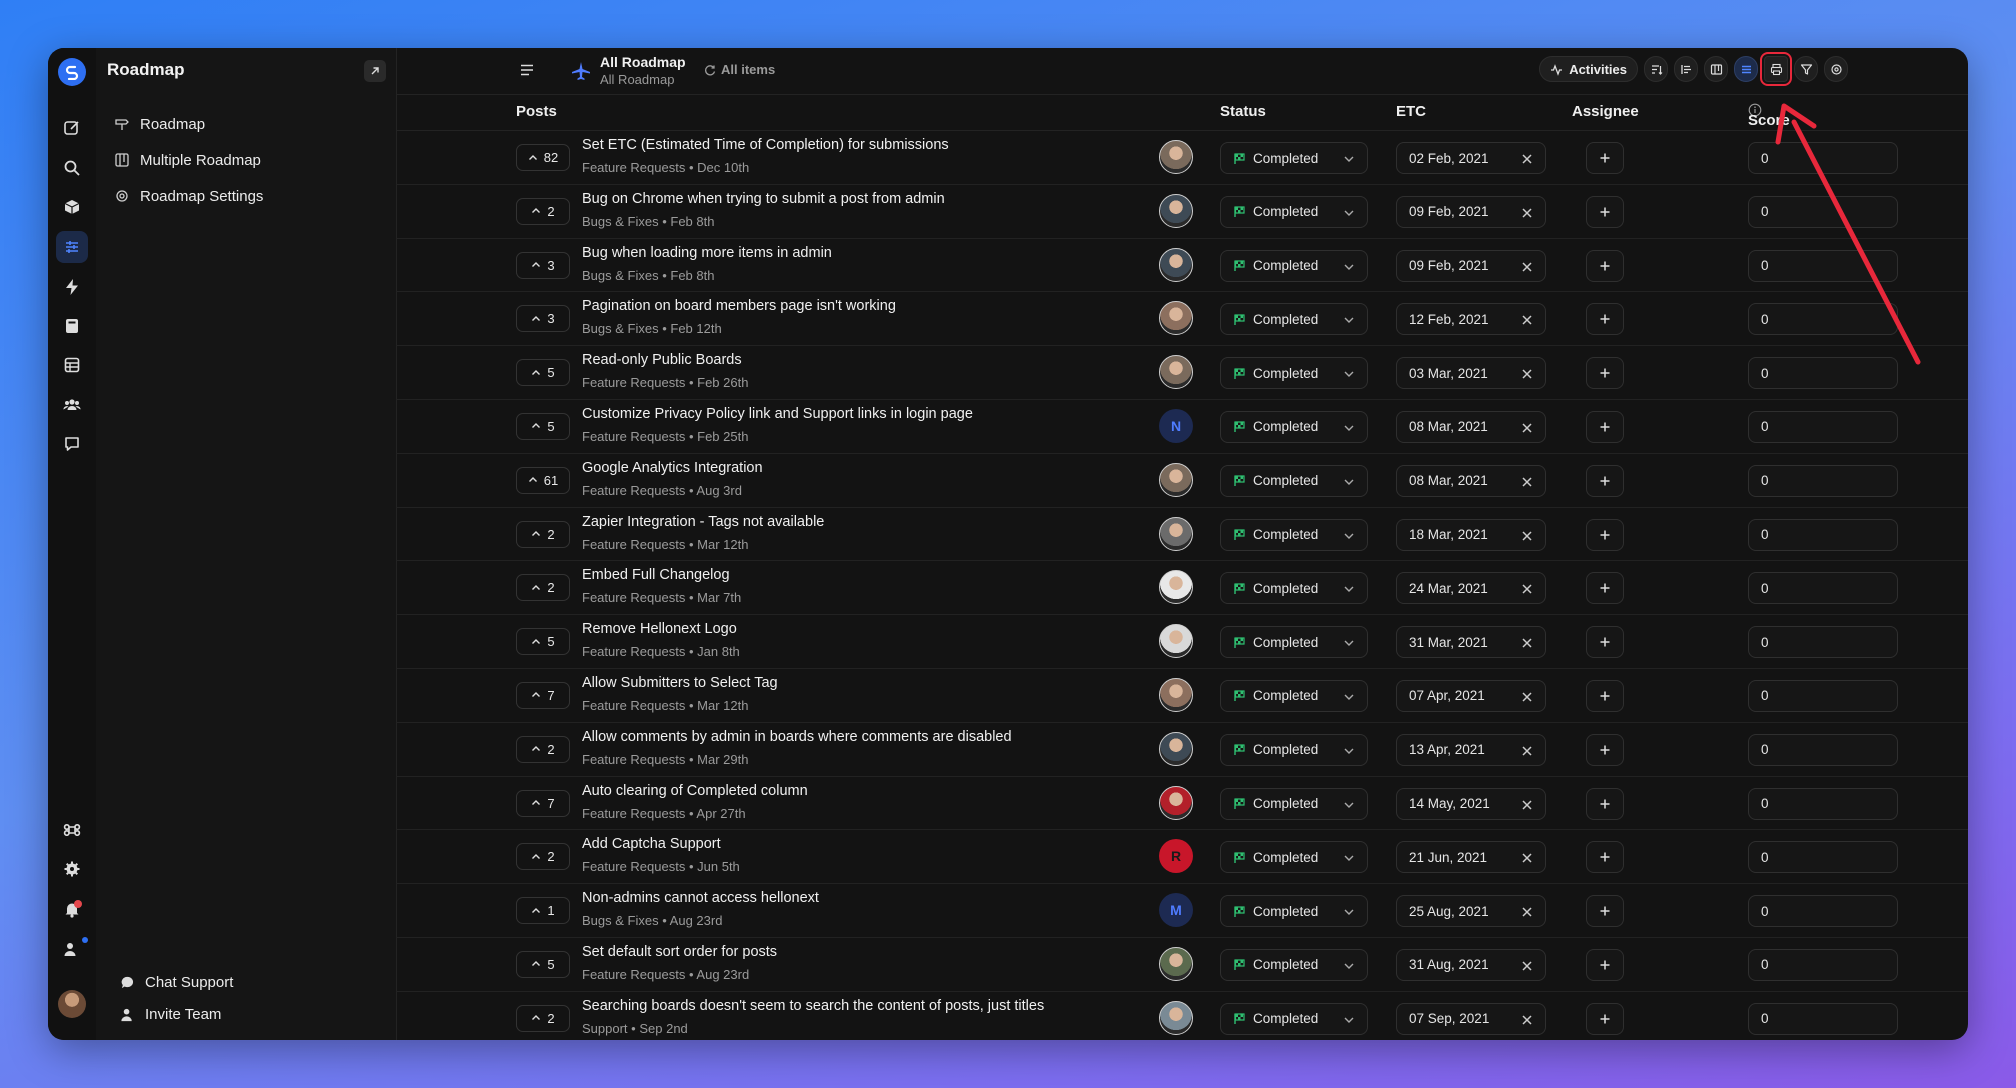  Describe the element at coordinates (1471, 588) in the screenshot. I see `etc-date-field: 24 Mar, 2021` at that location.